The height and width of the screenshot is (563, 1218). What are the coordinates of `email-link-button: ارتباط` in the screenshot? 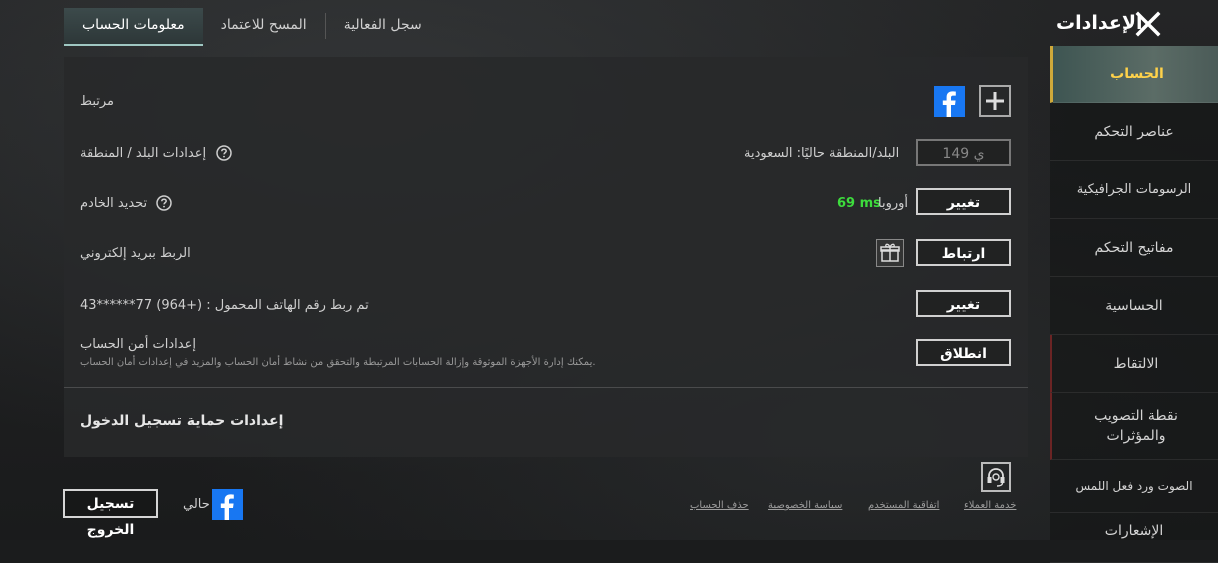 It's located at (963, 252).